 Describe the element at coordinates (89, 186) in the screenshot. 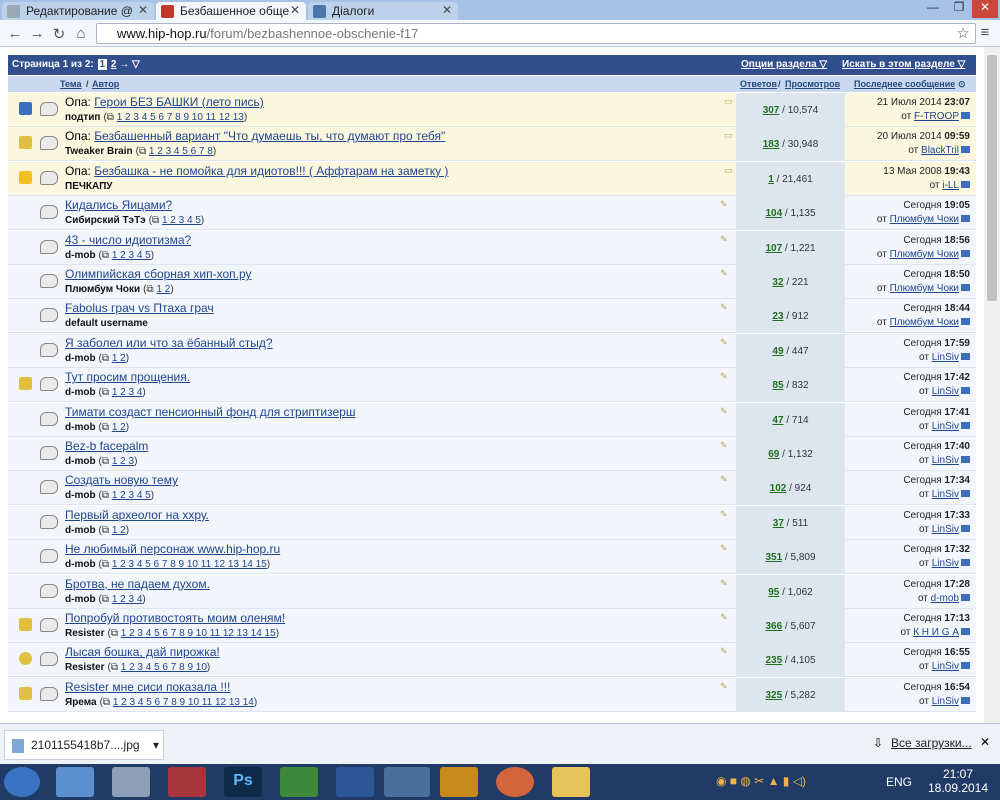

I see `thread-author: ПЕЧКАПУ` at that location.